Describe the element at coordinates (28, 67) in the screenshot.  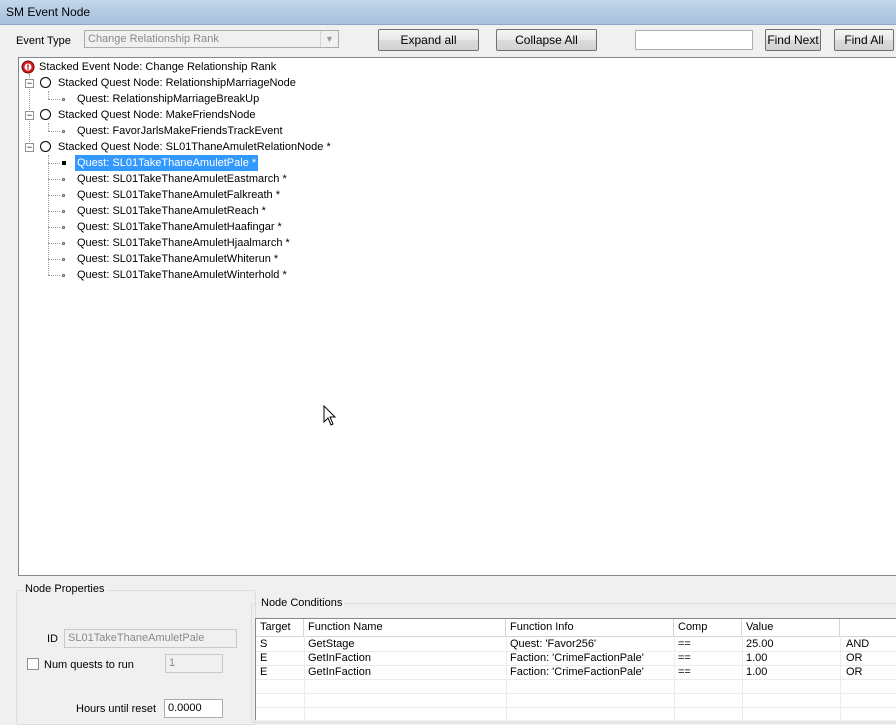
I see `alert-icon` at that location.